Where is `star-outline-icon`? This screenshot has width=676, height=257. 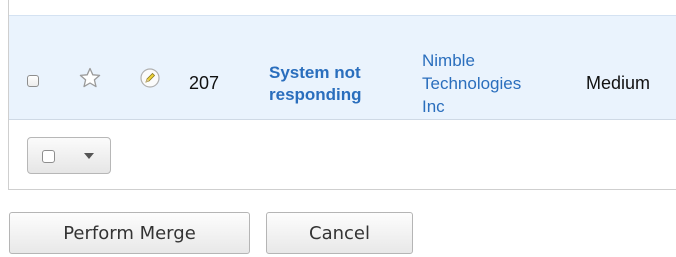 star-outline-icon is located at coordinates (90, 78).